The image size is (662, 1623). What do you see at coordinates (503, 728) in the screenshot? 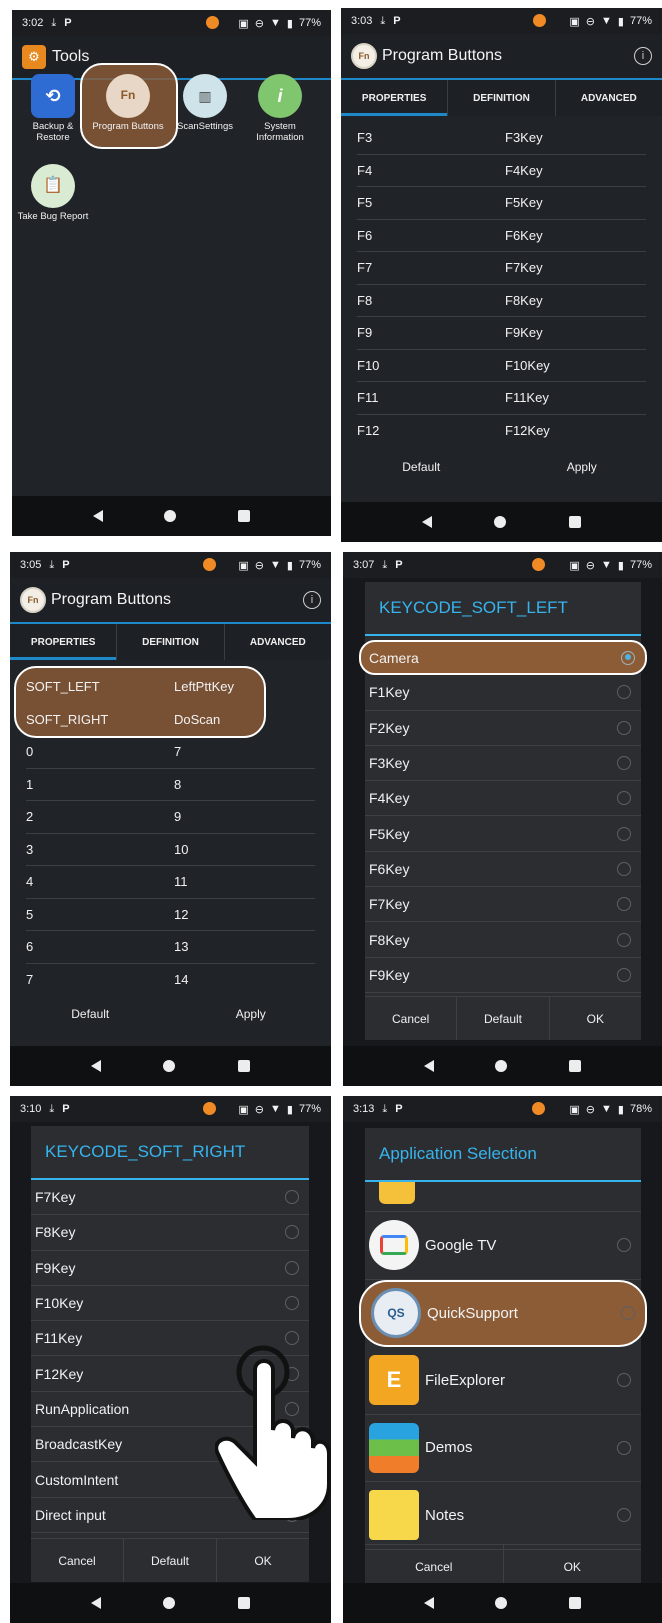
I see `option-item: F2Key` at bounding box center [503, 728].